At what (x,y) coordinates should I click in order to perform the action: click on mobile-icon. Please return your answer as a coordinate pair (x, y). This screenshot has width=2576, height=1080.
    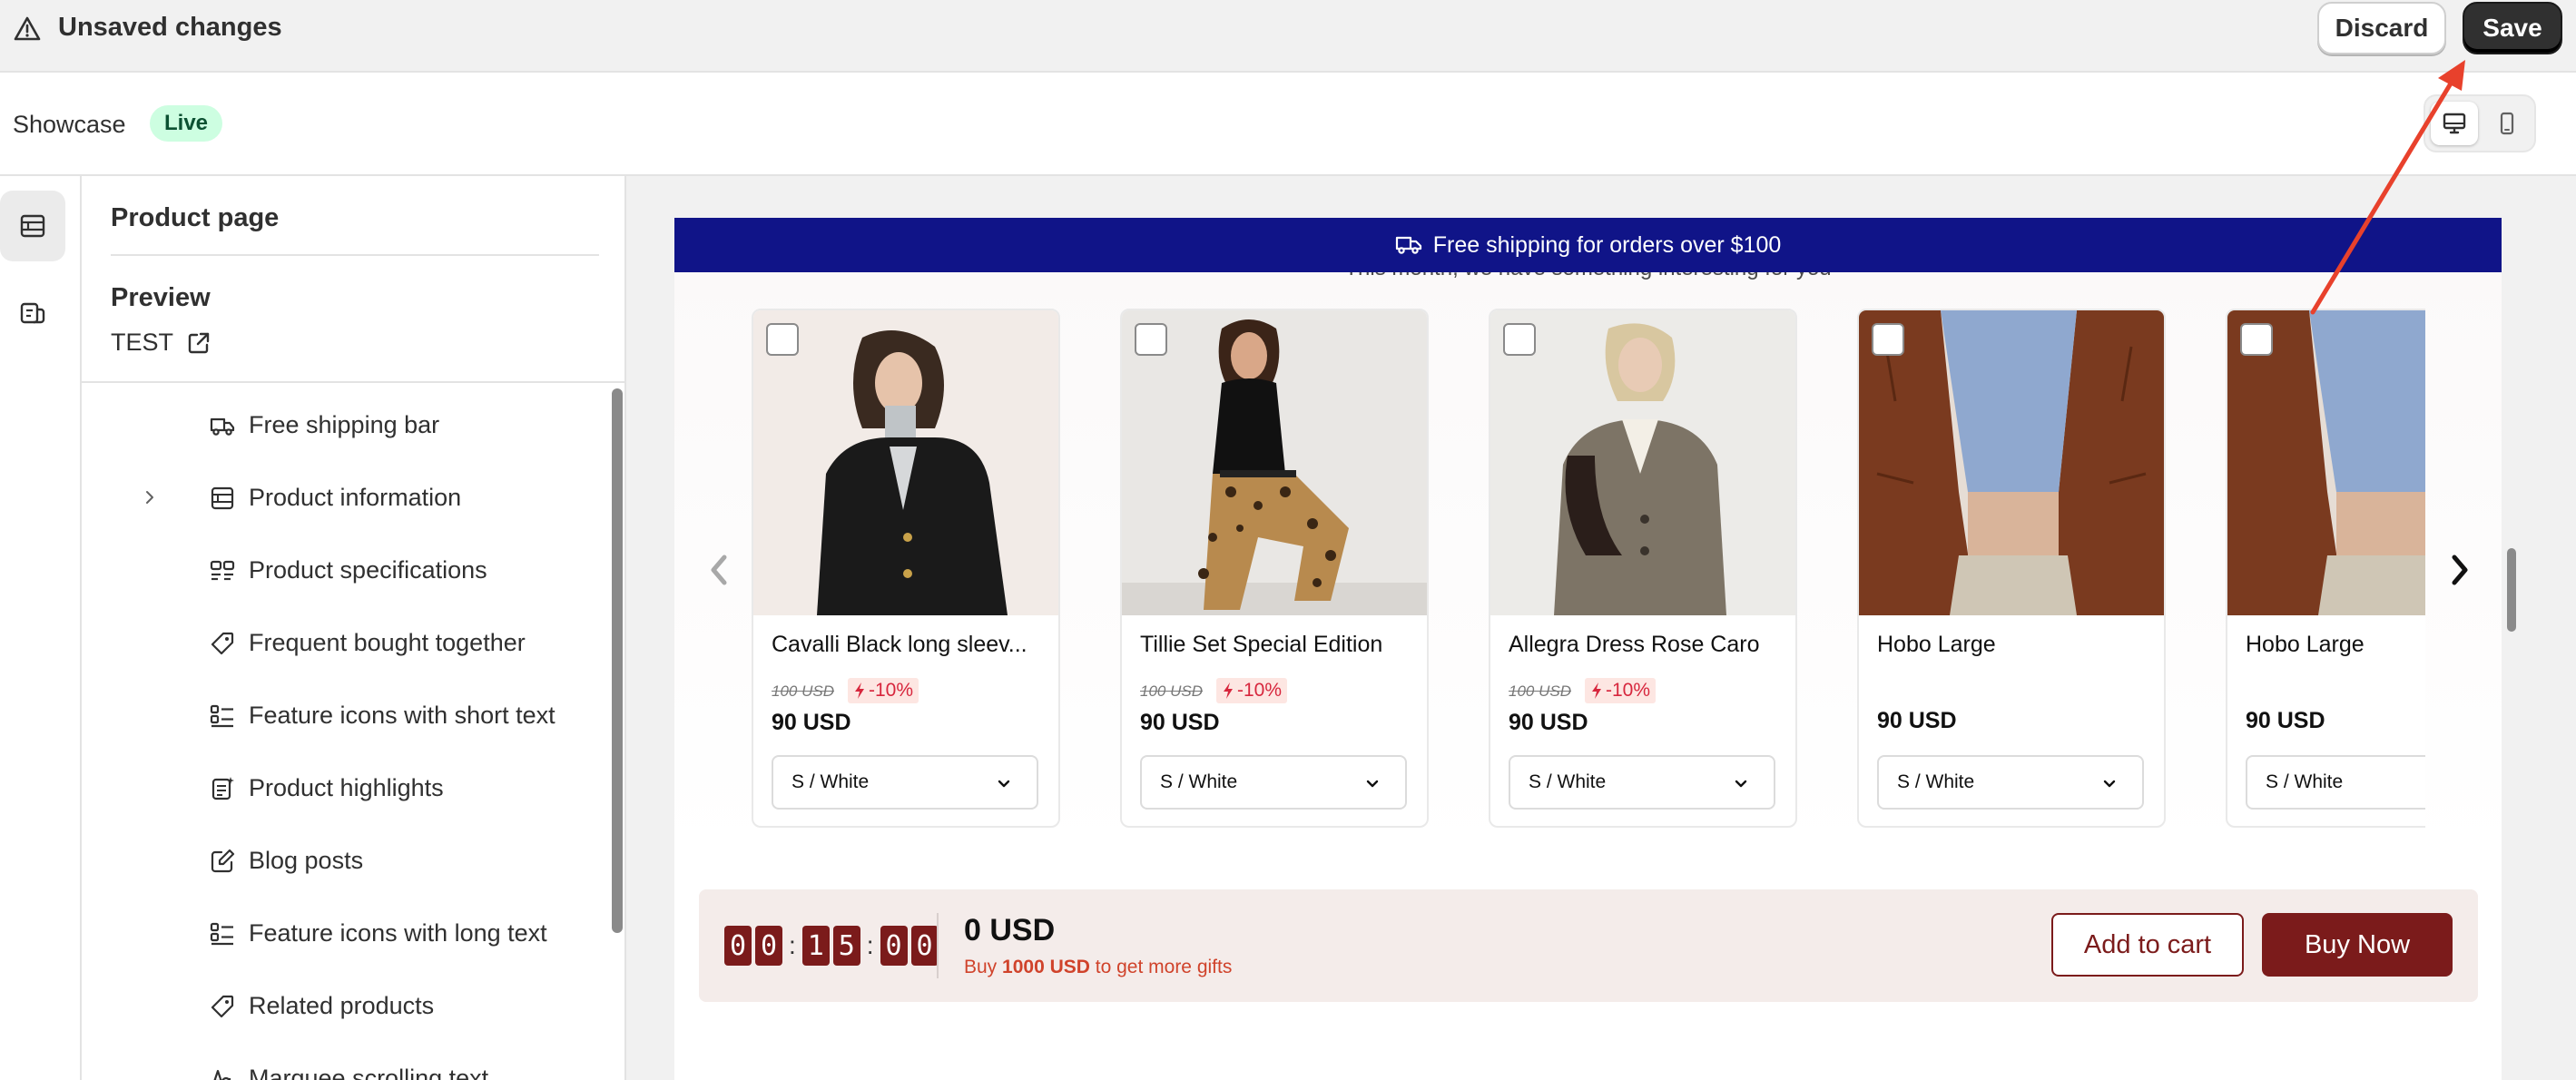
    Looking at the image, I should click on (2507, 123).